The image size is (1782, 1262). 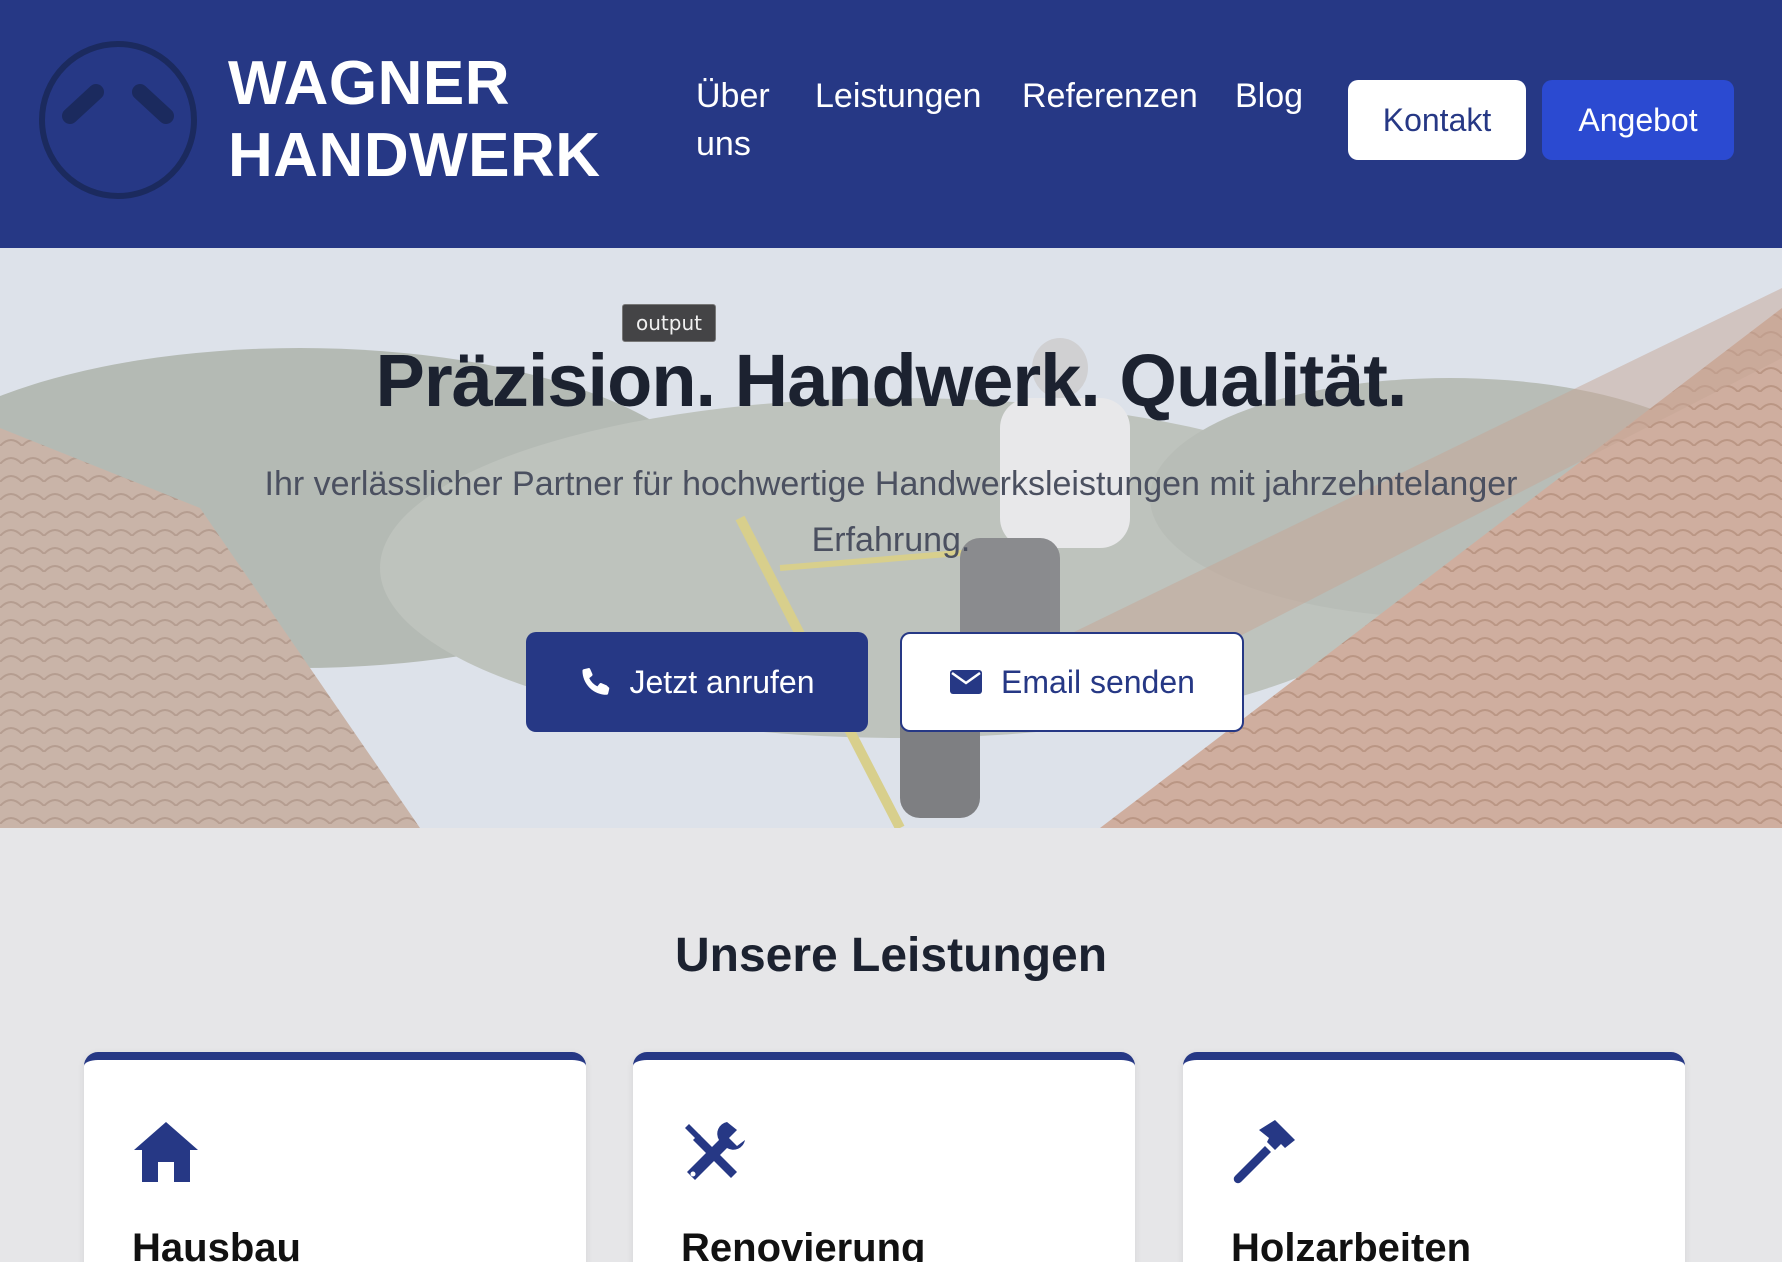 I want to click on output-tooltip: output, so click(x=669, y=323).